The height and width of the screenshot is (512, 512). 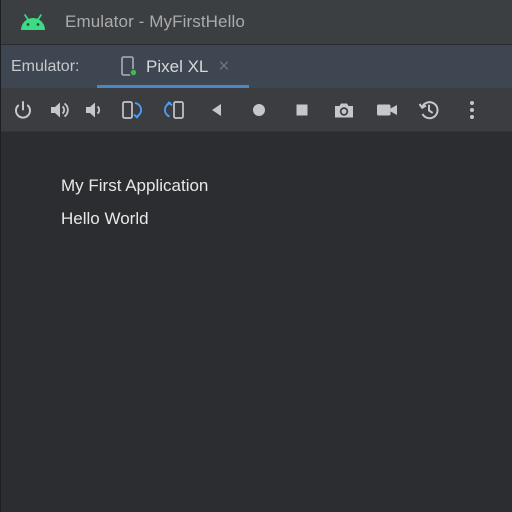 I want to click on volume-down-button, so click(x=94, y=110).